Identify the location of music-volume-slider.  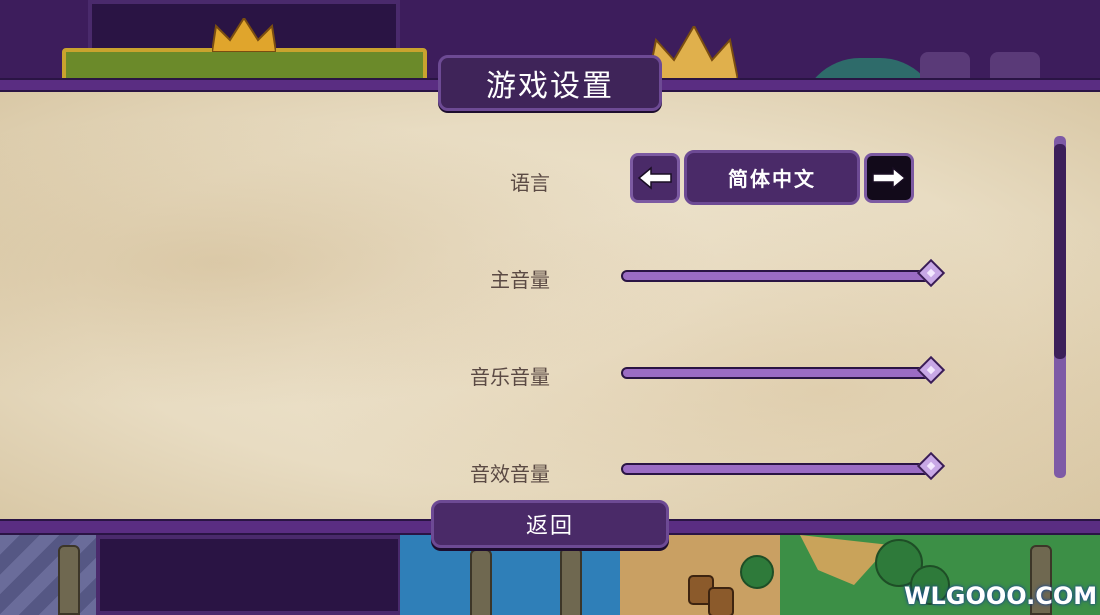
(783, 370).